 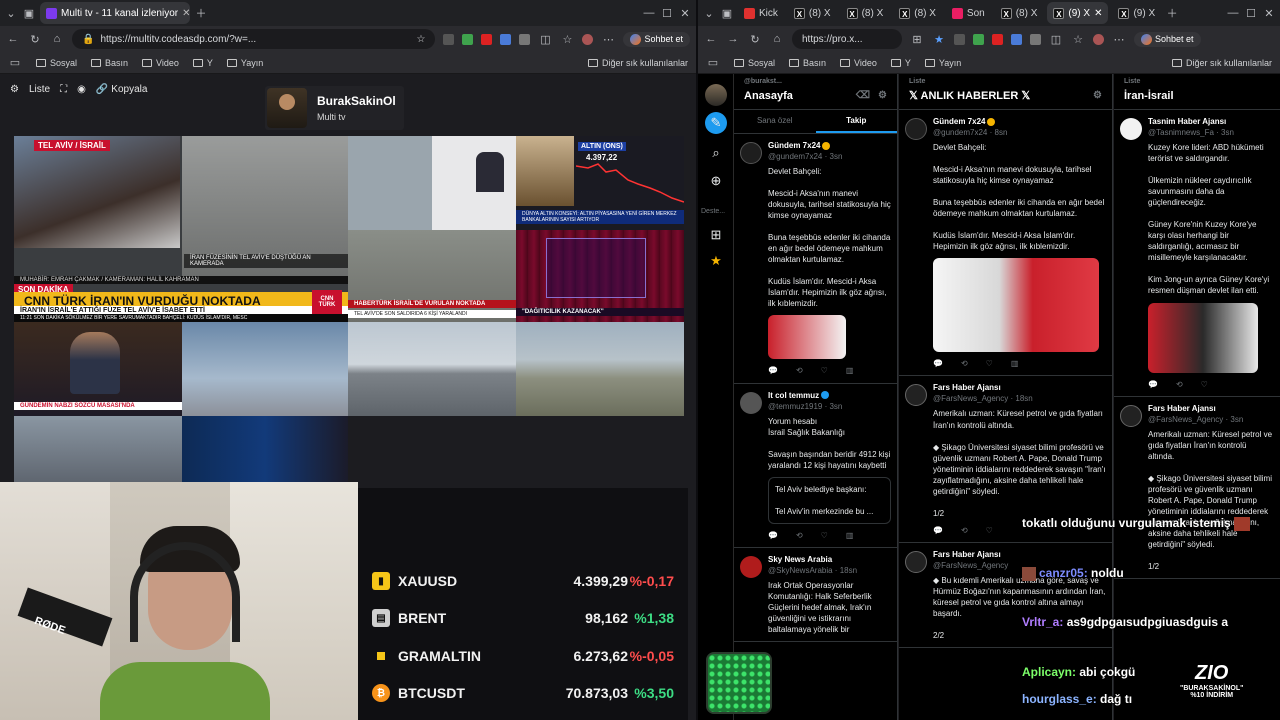 I want to click on favorite-star-icon: ★, so click(x=939, y=39).